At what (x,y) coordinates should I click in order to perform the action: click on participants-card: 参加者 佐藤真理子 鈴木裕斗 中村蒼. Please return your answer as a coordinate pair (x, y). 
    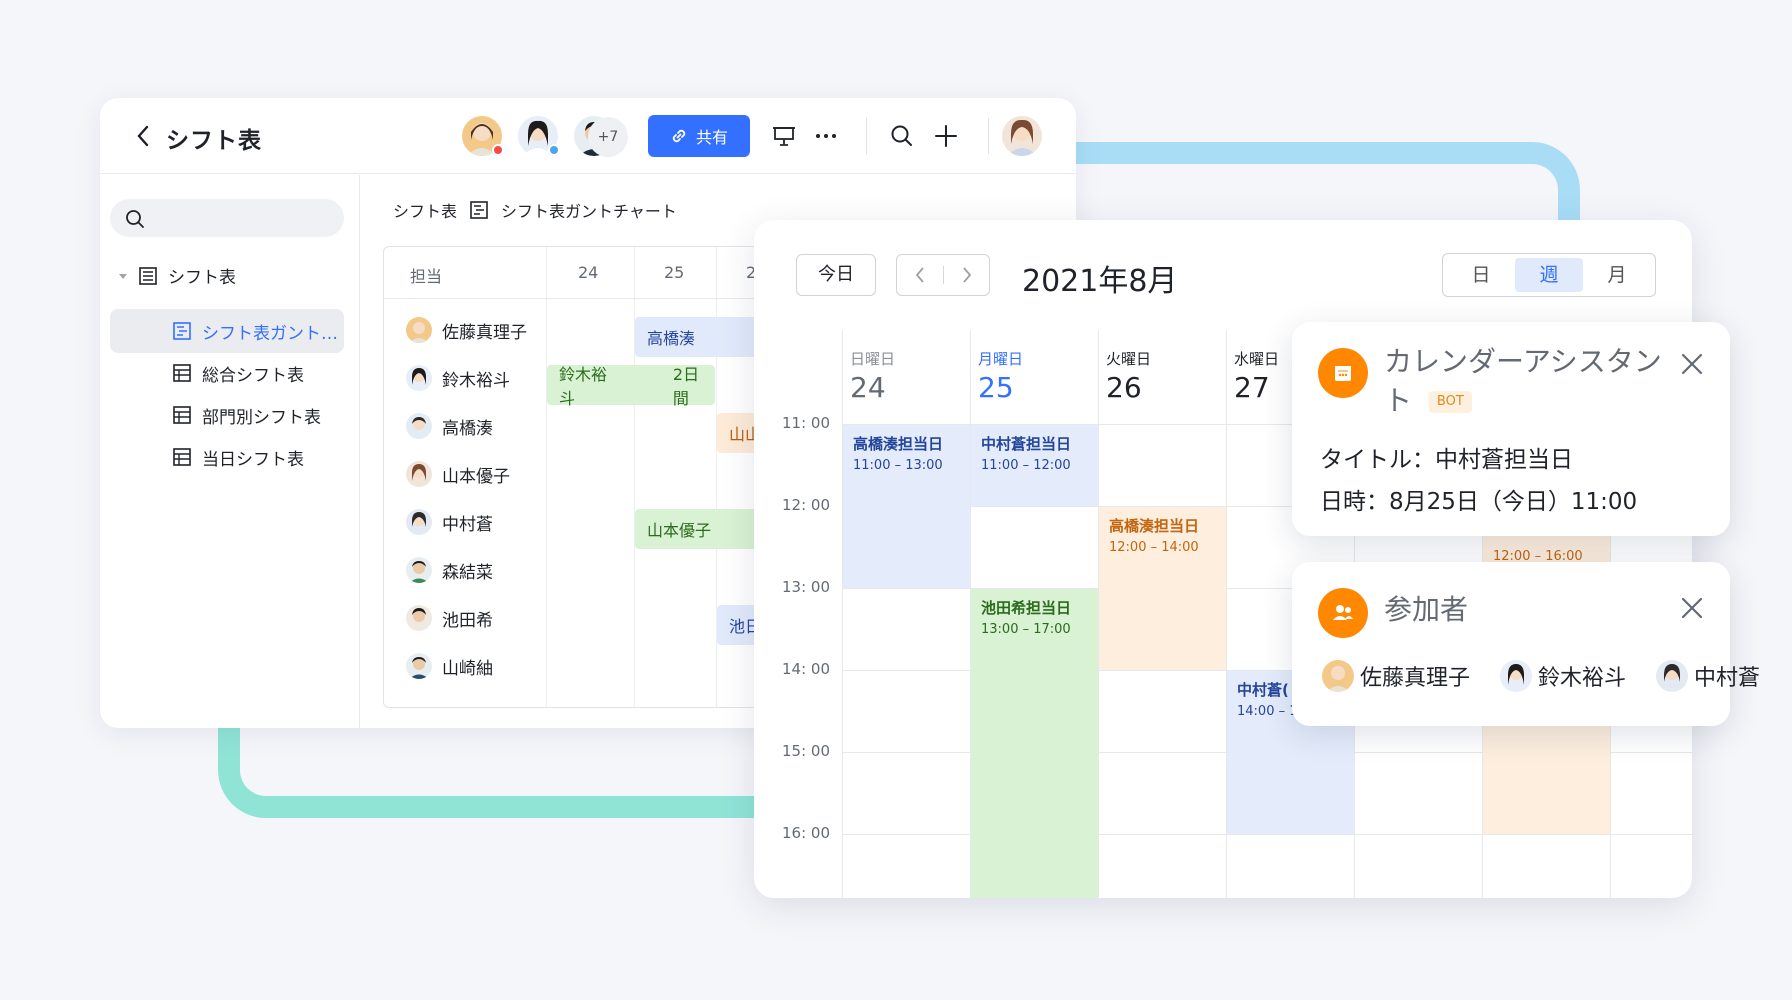
    Looking at the image, I should click on (1526, 644).